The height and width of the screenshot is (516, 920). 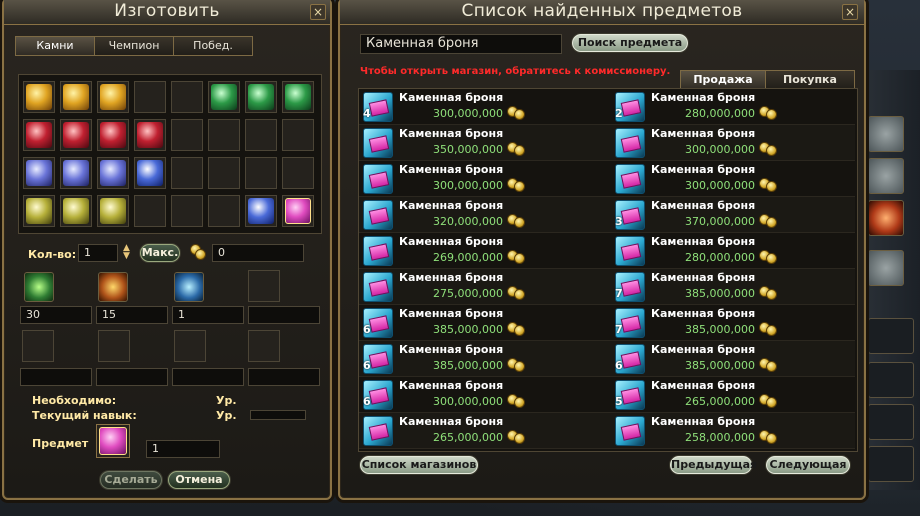 What do you see at coordinates (808, 465) in the screenshot?
I see `next-page-button: Следующая` at bounding box center [808, 465].